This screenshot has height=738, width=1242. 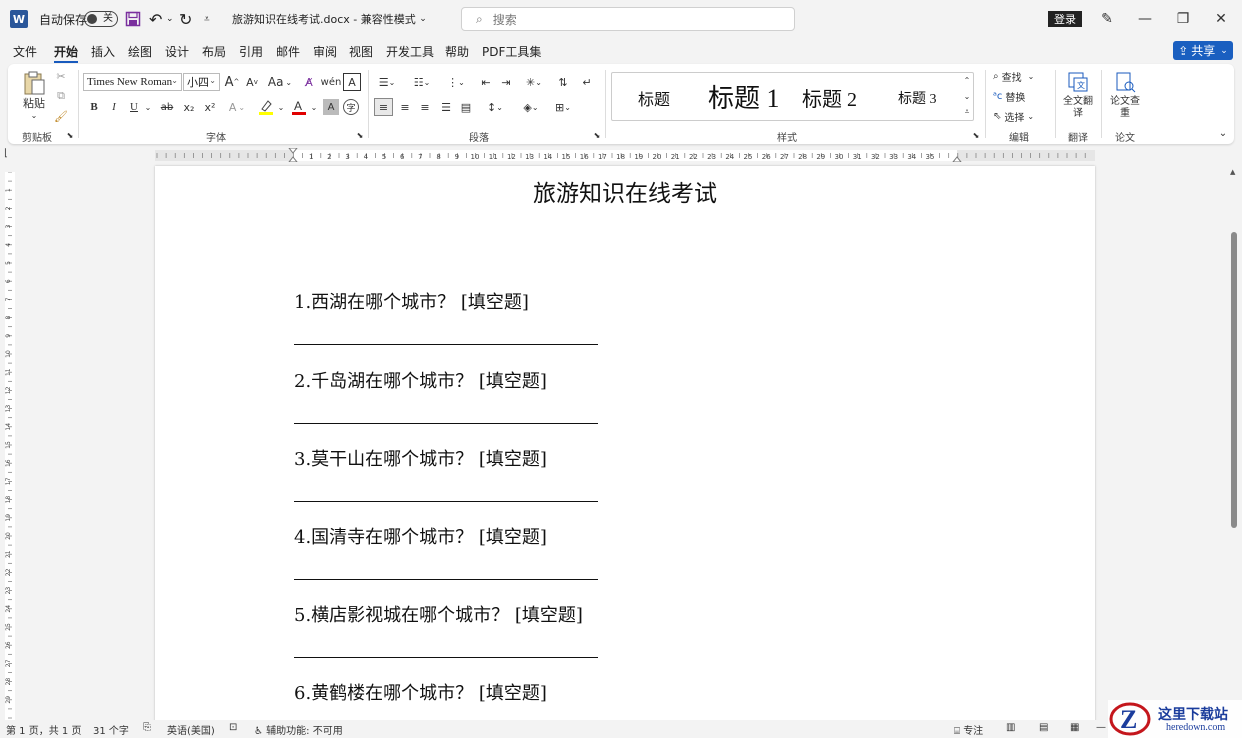 What do you see at coordinates (486, 82) in the screenshot?
I see `decrease-indent-icon: ⇤` at bounding box center [486, 82].